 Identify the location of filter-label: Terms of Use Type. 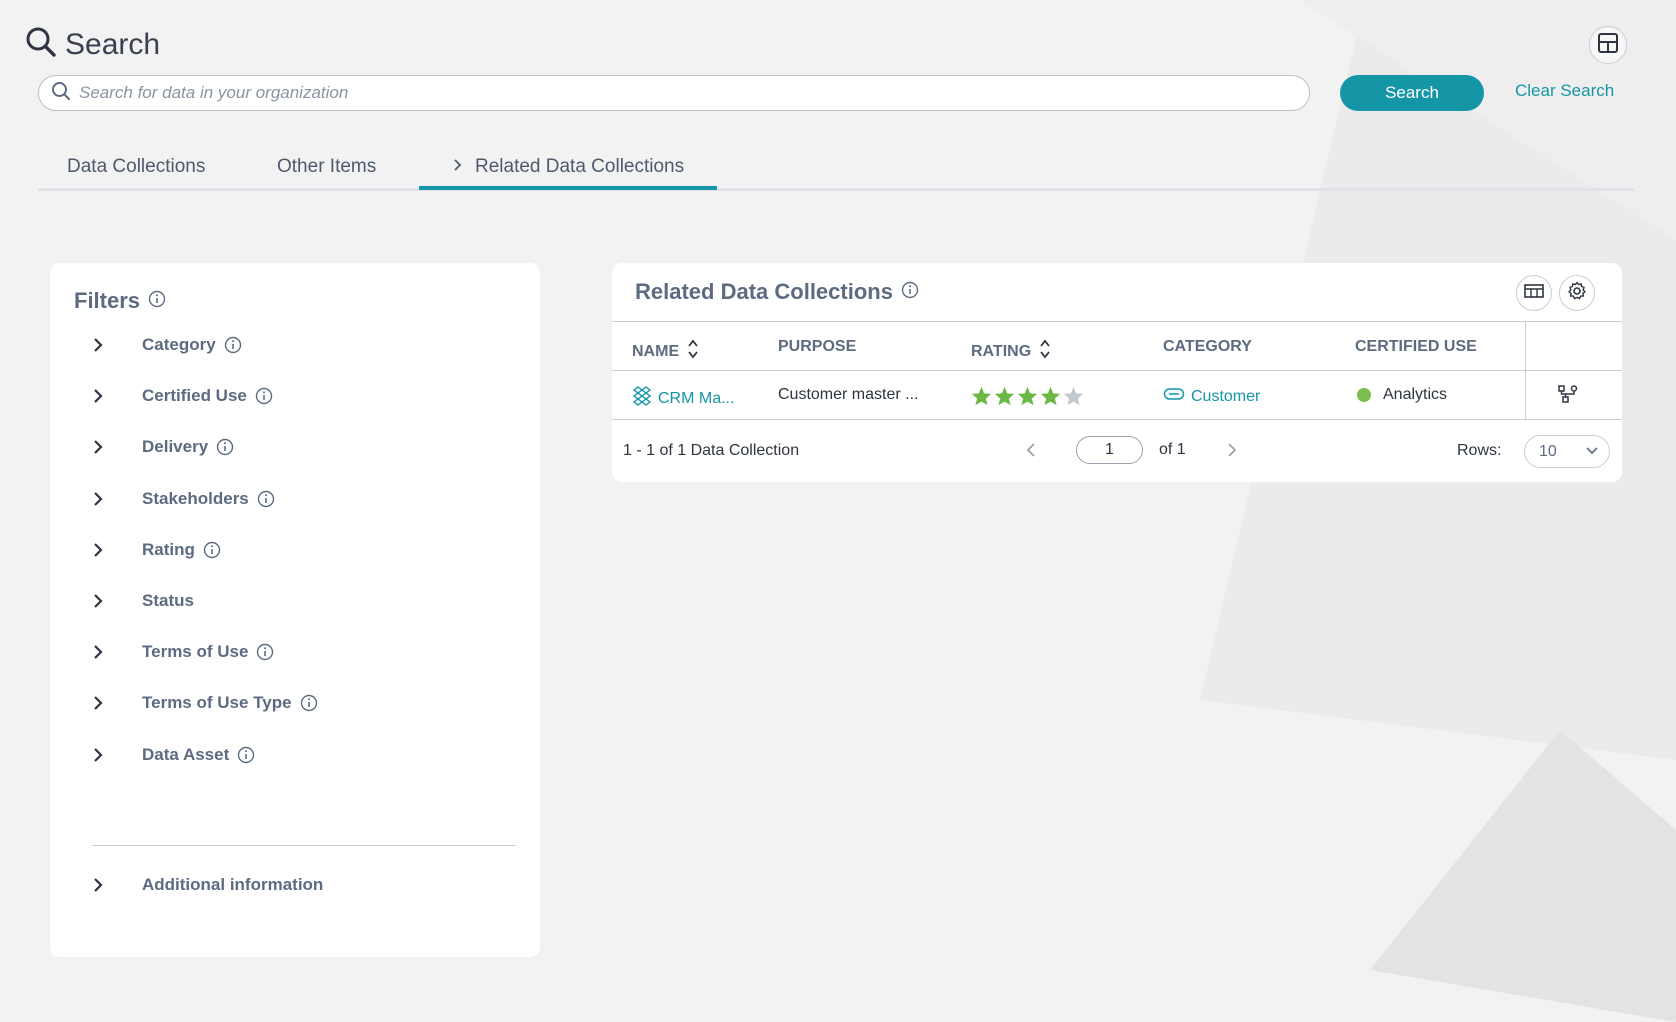
(217, 702).